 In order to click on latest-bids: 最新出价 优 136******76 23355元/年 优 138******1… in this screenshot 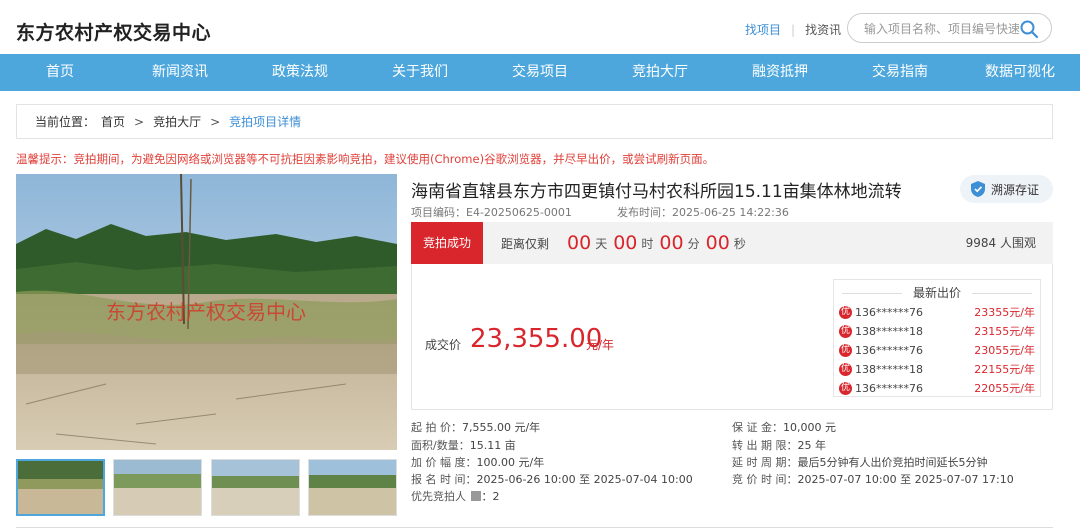, I will do `click(937, 338)`.